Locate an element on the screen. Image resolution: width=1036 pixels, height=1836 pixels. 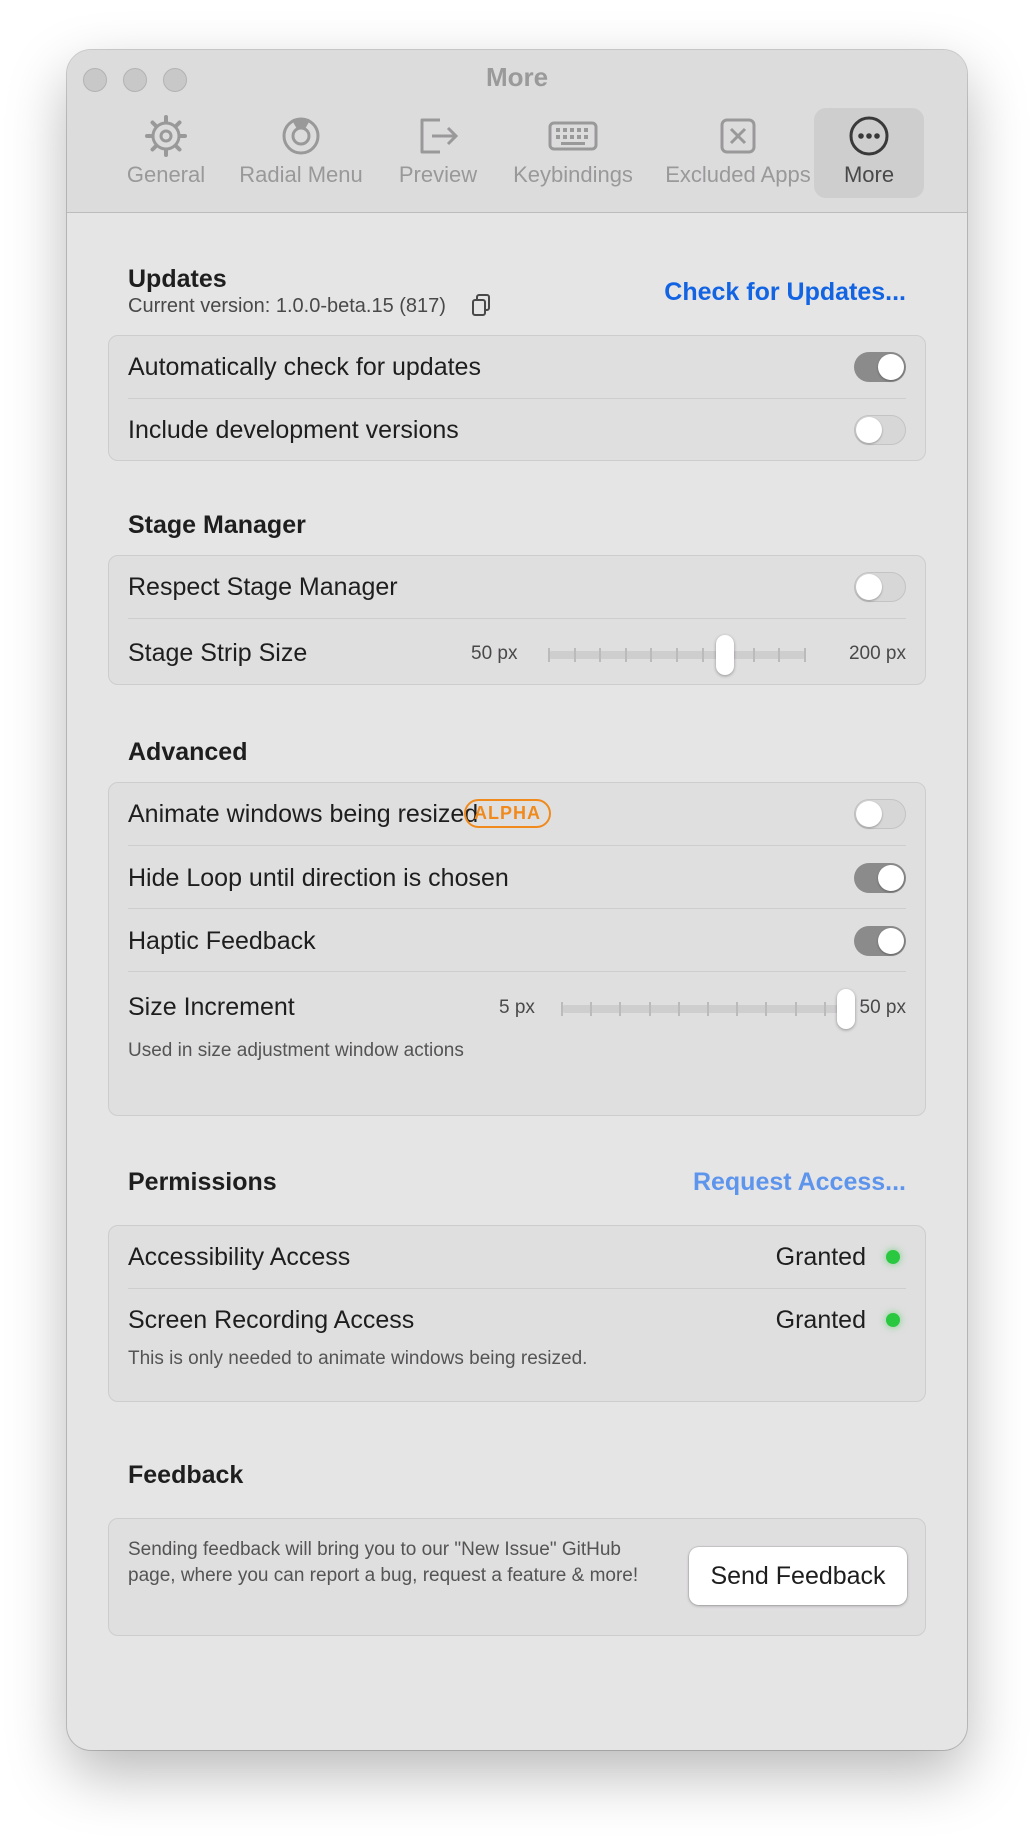
tab-radial-menu: Radial Menu is located at coordinates (301, 153).